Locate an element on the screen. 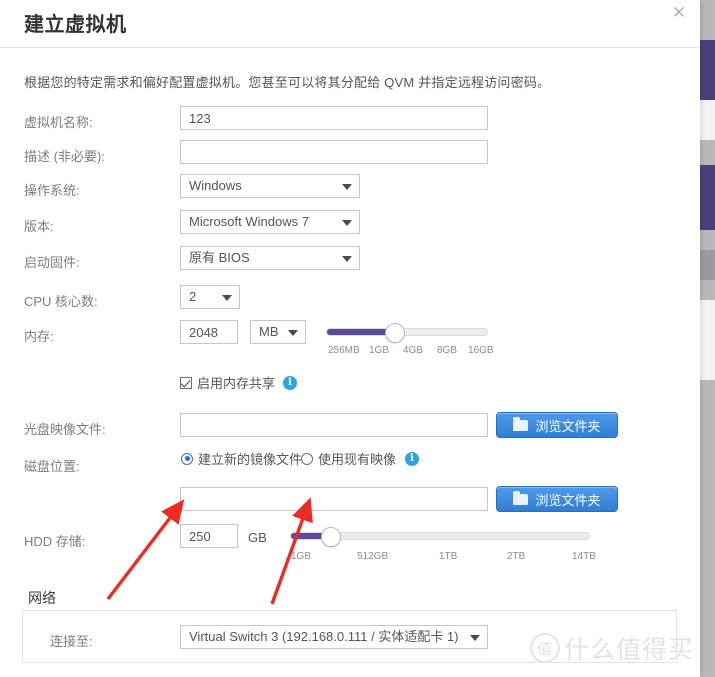 The height and width of the screenshot is (677, 715). version-select: Microsoft Windows 7 is located at coordinates (270, 222).